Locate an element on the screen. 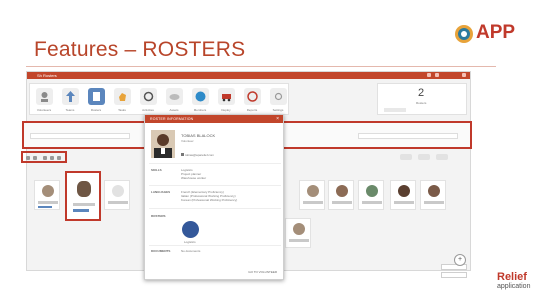 The image size is (538, 307). slide-title: Features – ROSTERS is located at coordinates (140, 49).